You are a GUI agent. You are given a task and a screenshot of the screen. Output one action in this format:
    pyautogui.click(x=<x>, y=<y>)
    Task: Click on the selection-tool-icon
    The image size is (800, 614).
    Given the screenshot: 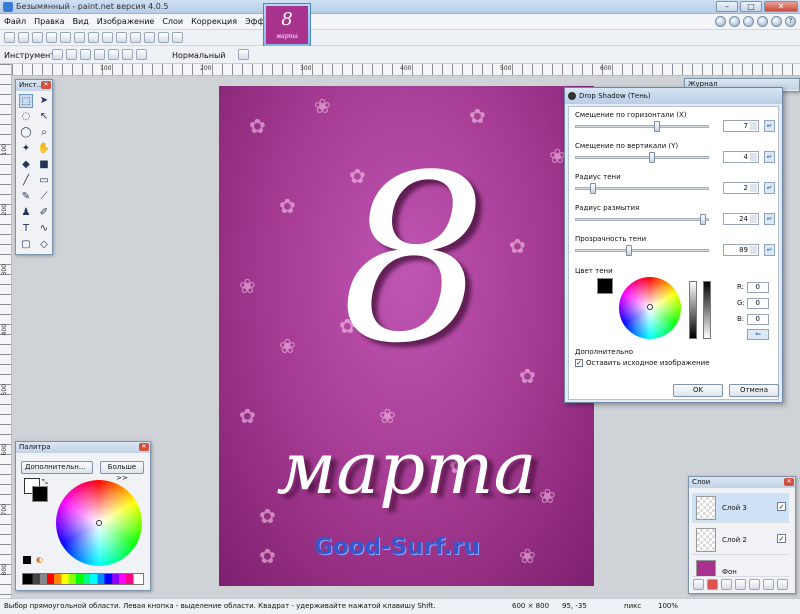 What is the action you would take?
    pyautogui.click(x=57, y=54)
    